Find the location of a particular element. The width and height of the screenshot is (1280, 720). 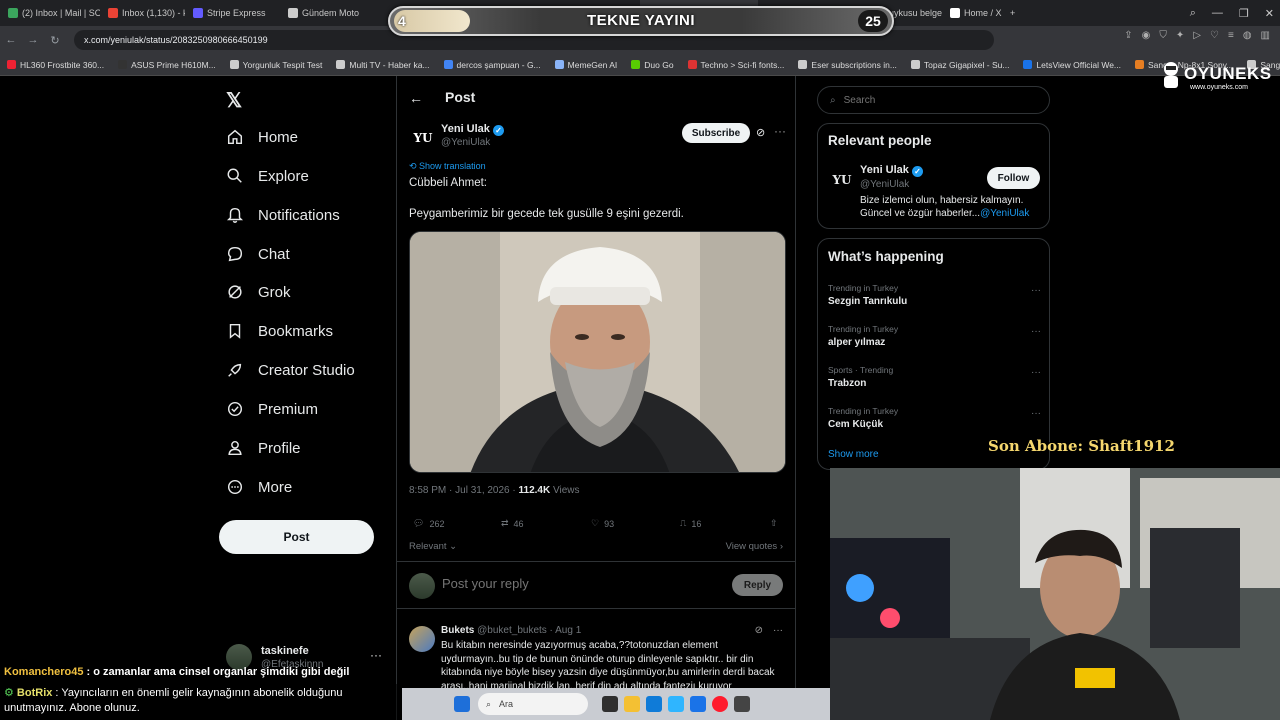

sort-dropdown: Relevant ⌄ is located at coordinates (433, 546).